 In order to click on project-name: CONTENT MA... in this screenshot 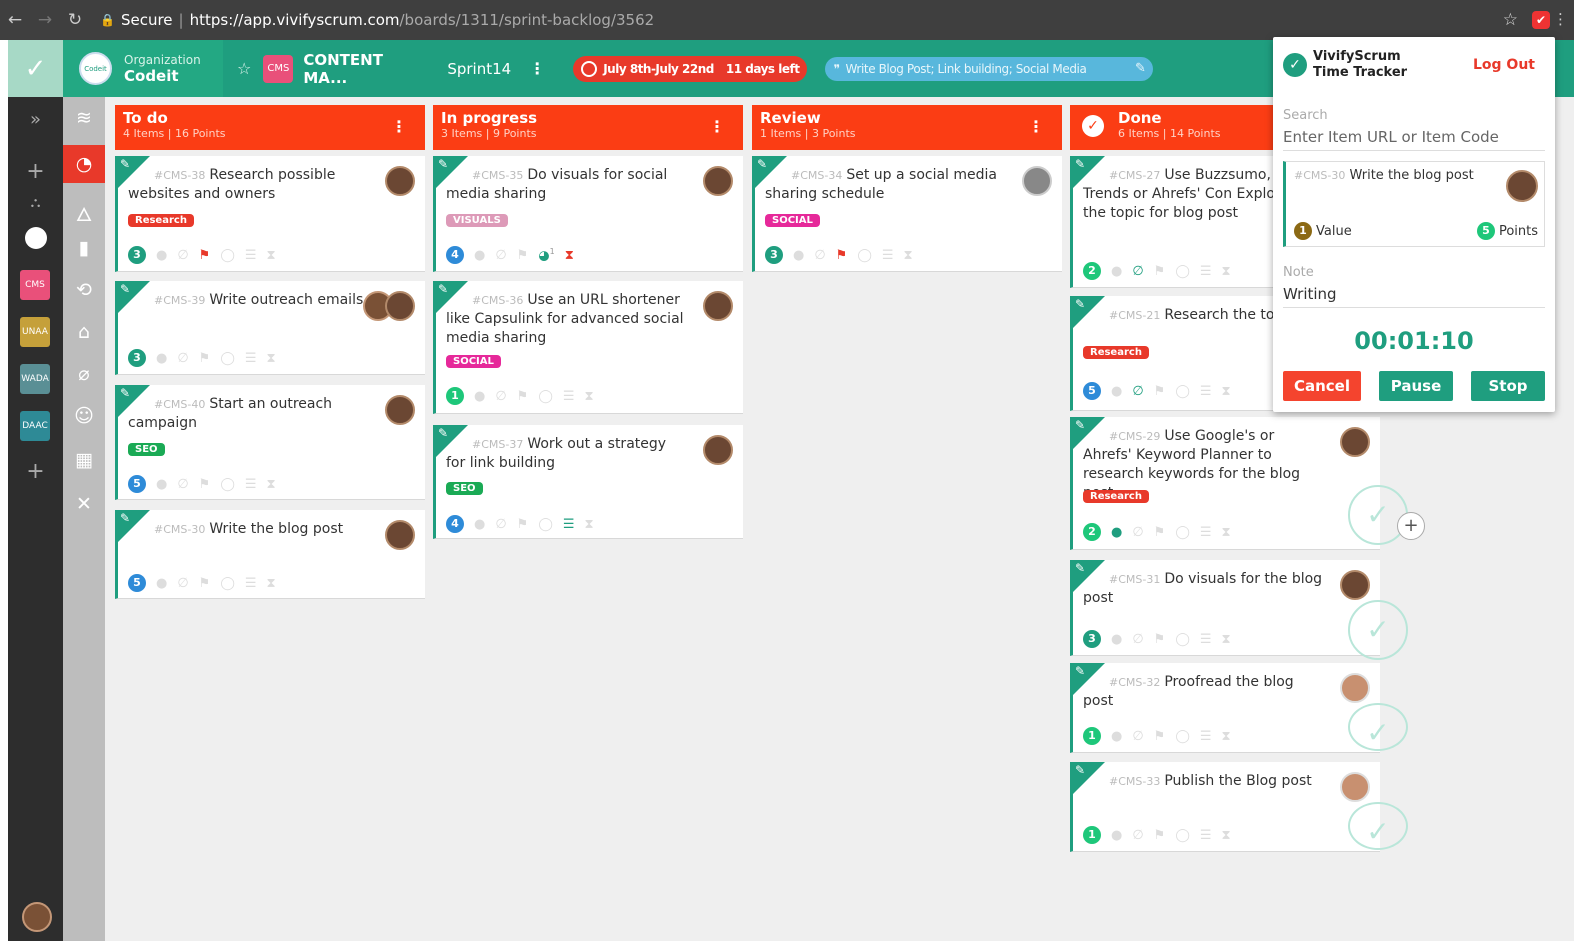, I will do `click(363, 69)`.